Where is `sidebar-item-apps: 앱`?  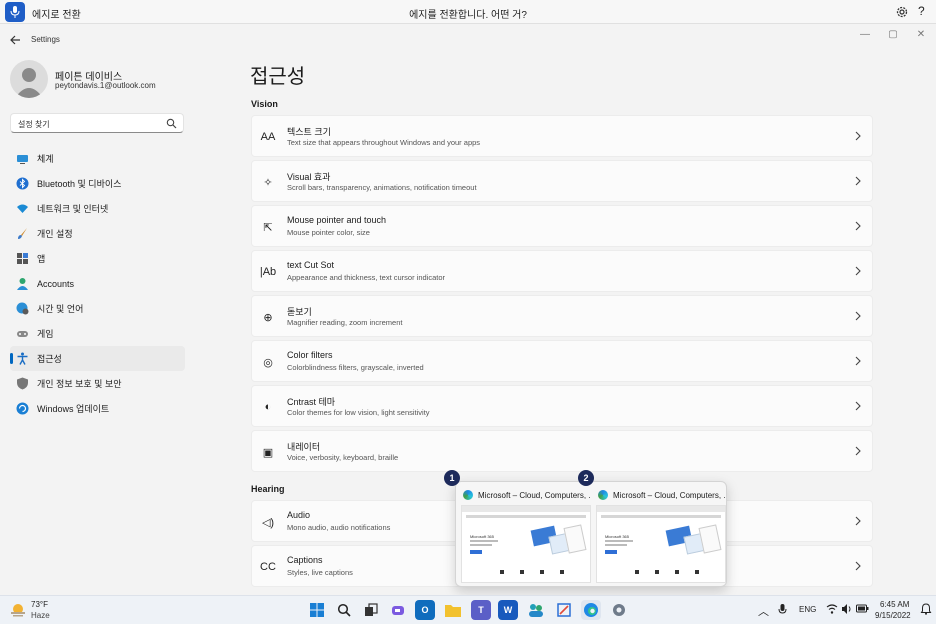
sidebar-item-apps: 앱 is located at coordinates (97, 258).